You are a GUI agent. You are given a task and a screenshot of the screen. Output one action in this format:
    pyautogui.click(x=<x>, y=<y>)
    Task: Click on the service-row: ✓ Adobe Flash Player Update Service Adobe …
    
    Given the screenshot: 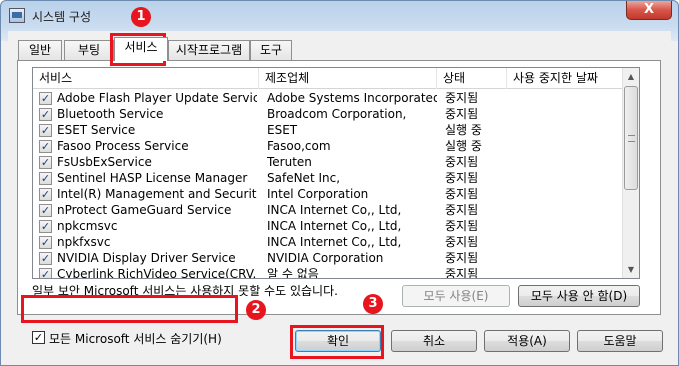 What is the action you would take?
    pyautogui.click(x=328, y=98)
    